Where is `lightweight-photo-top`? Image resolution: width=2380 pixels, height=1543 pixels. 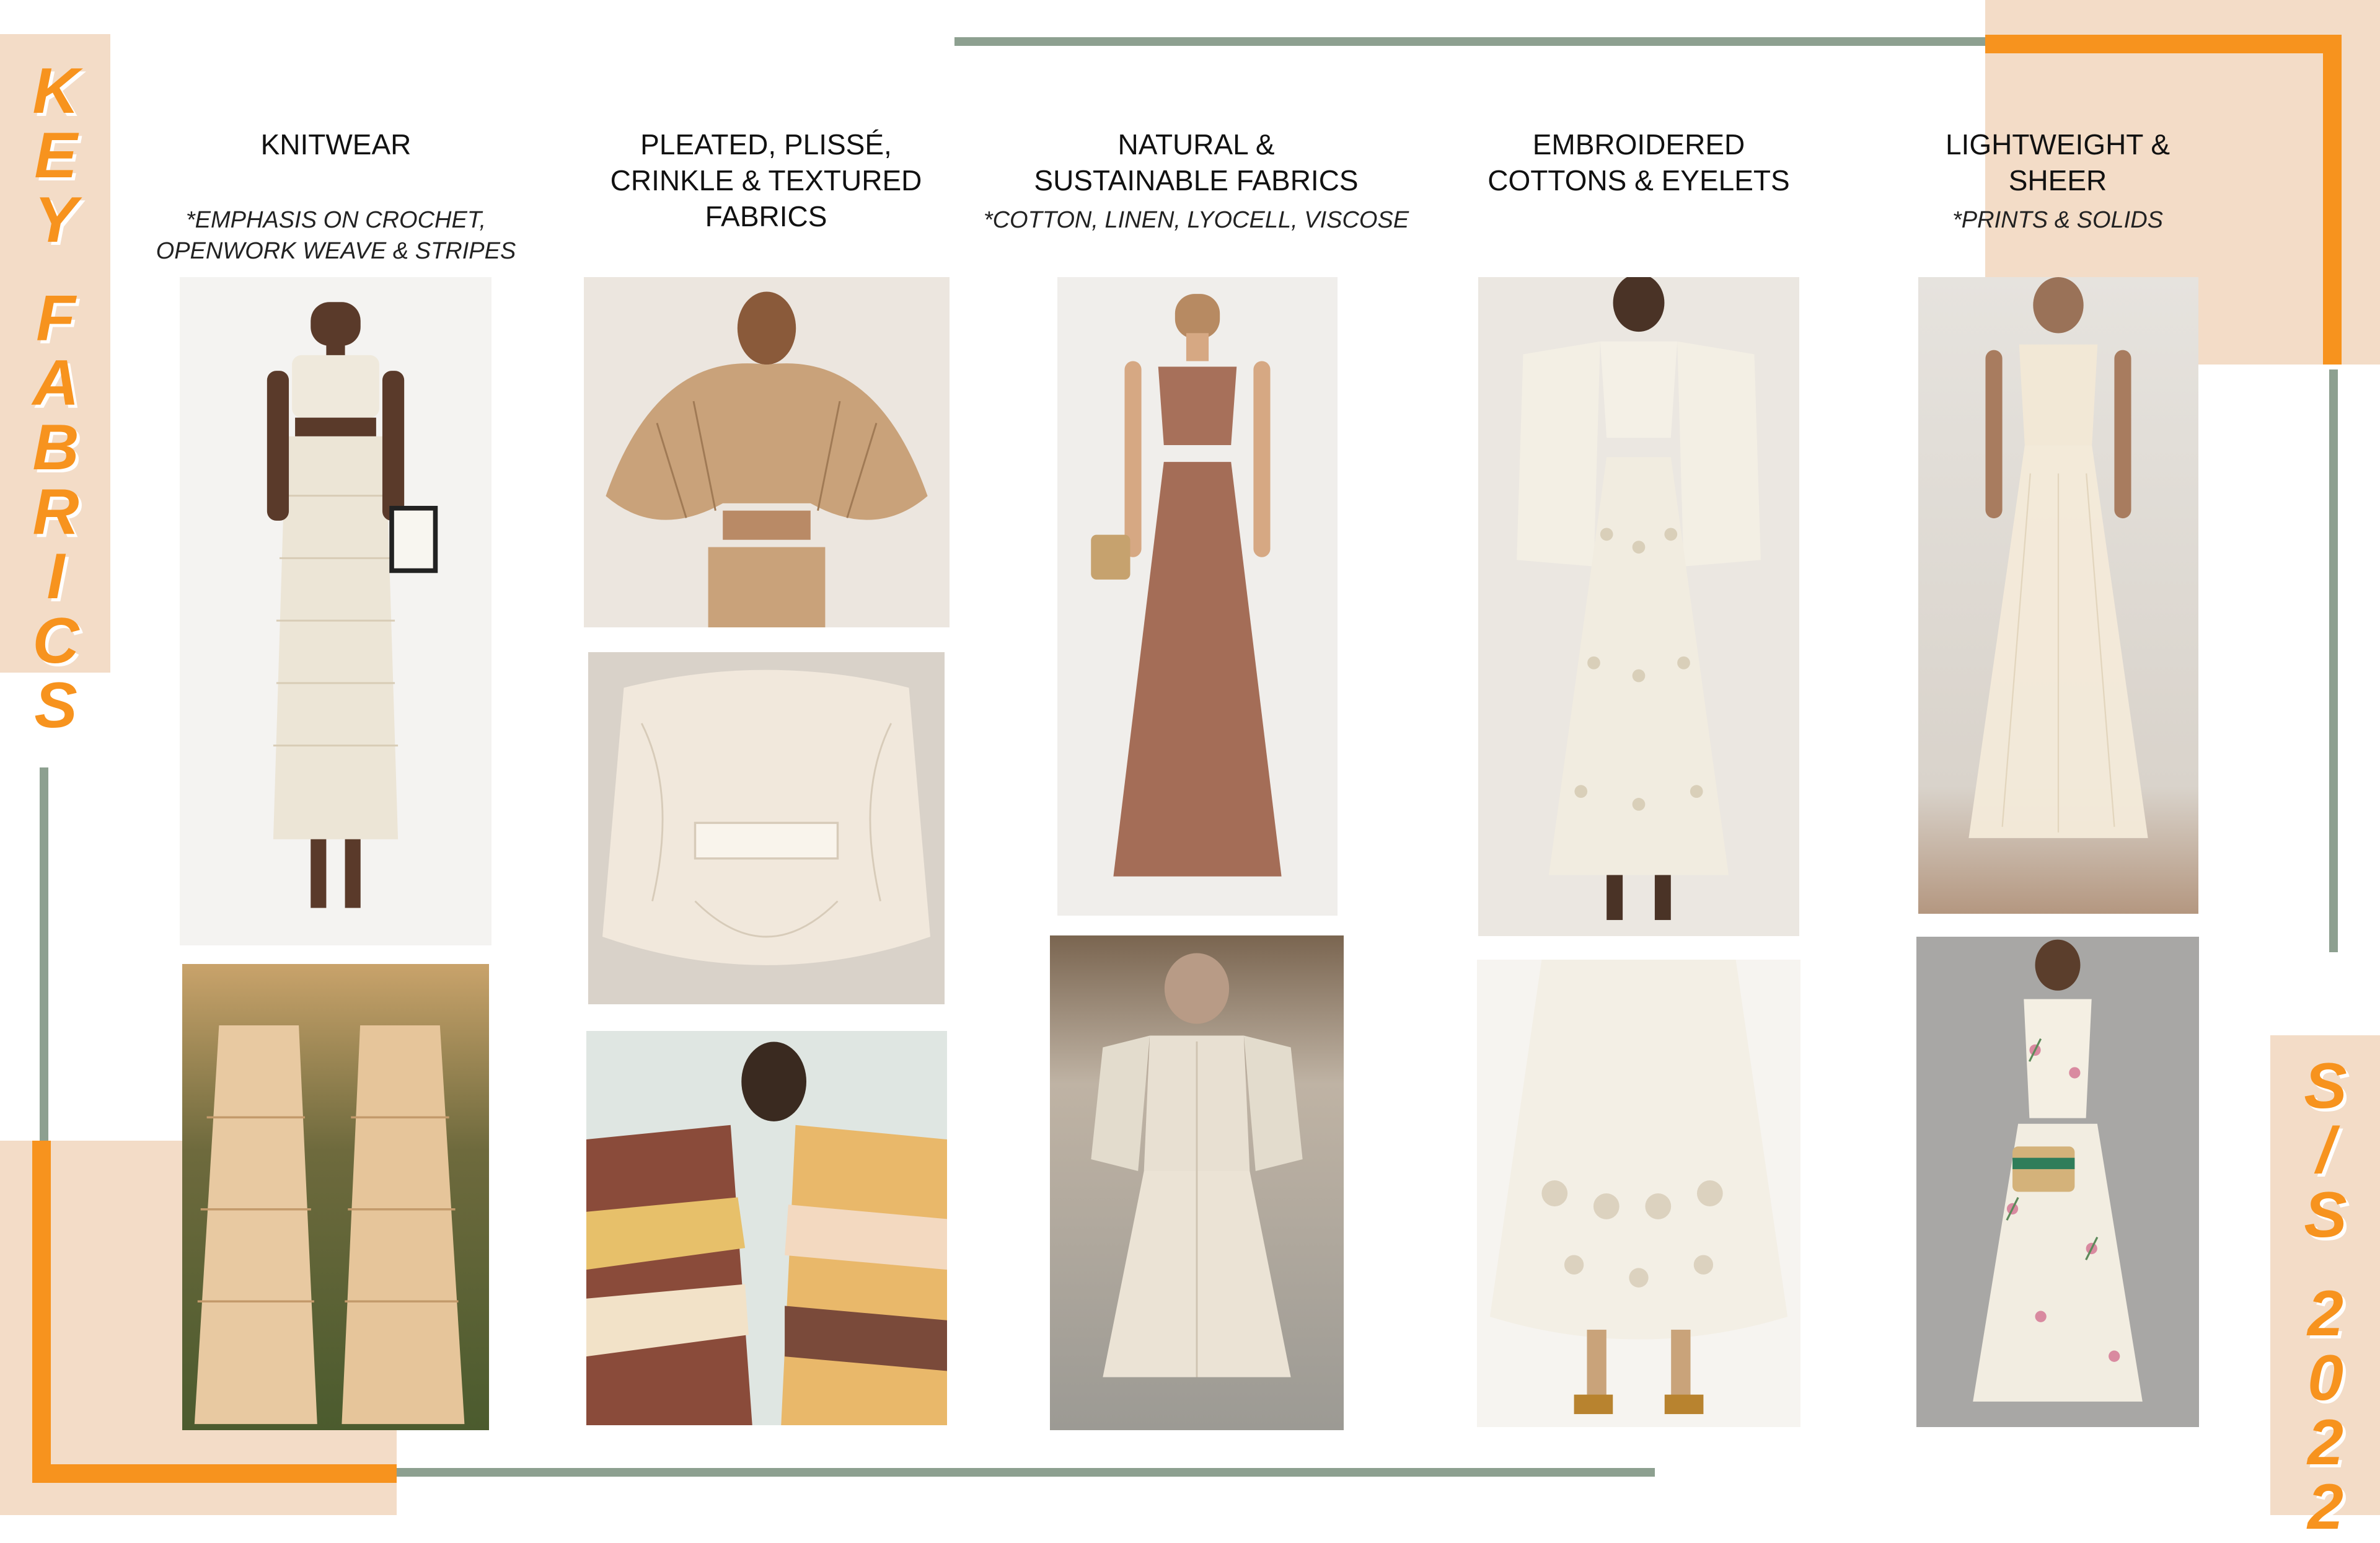 lightweight-photo-top is located at coordinates (2058, 595).